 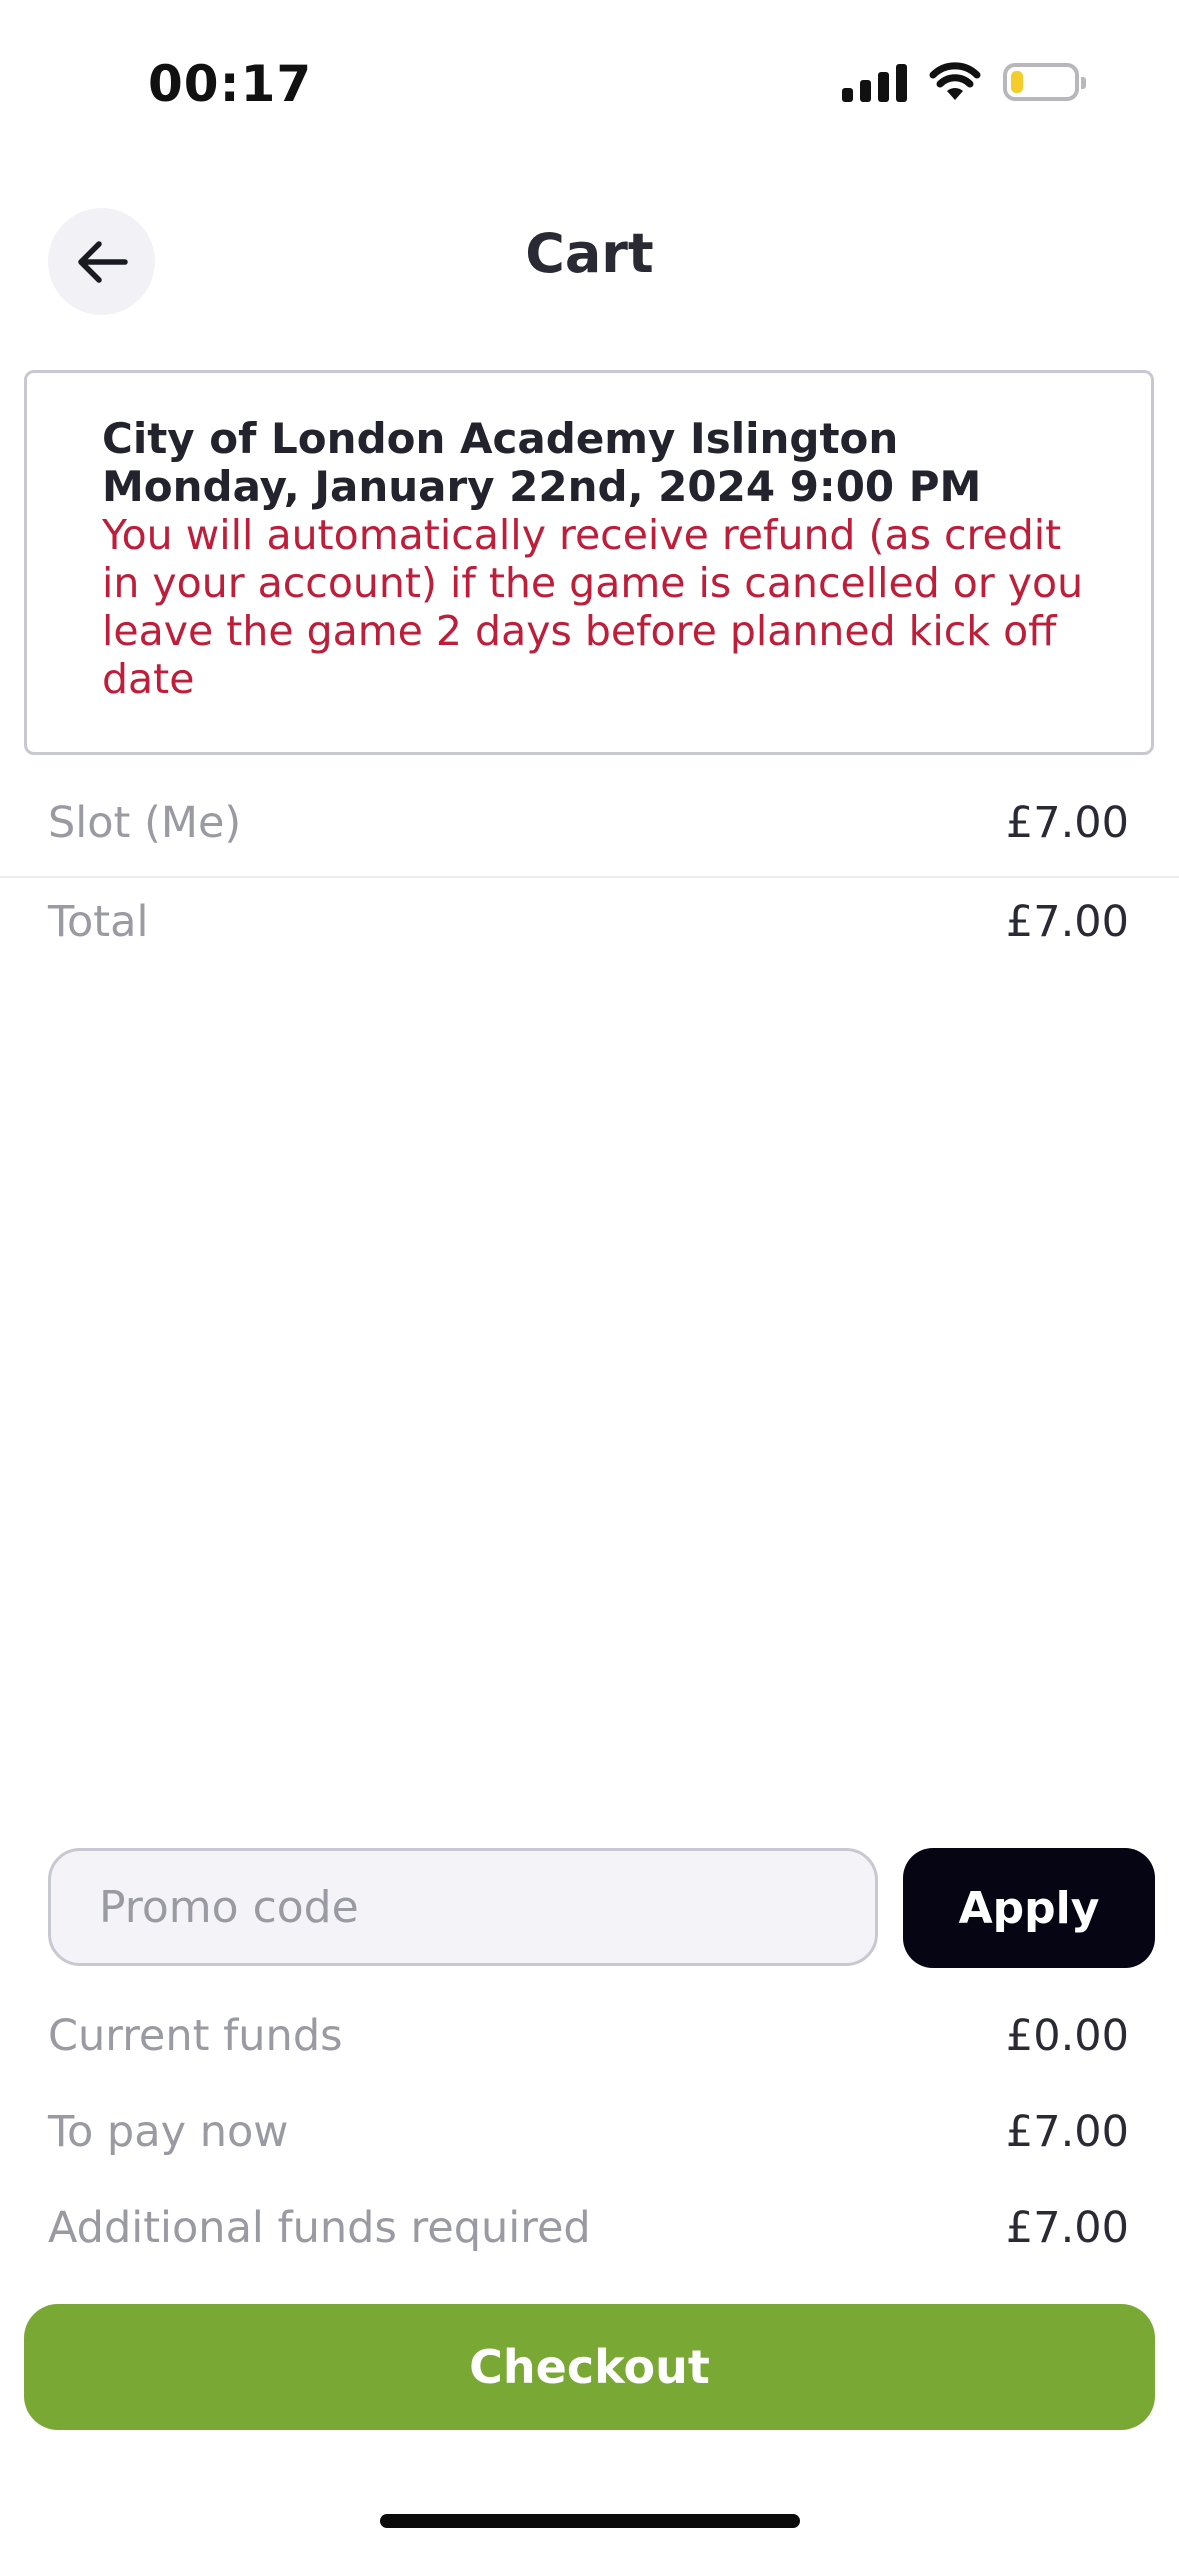 I want to click on signal-icon, so click(x=874, y=82).